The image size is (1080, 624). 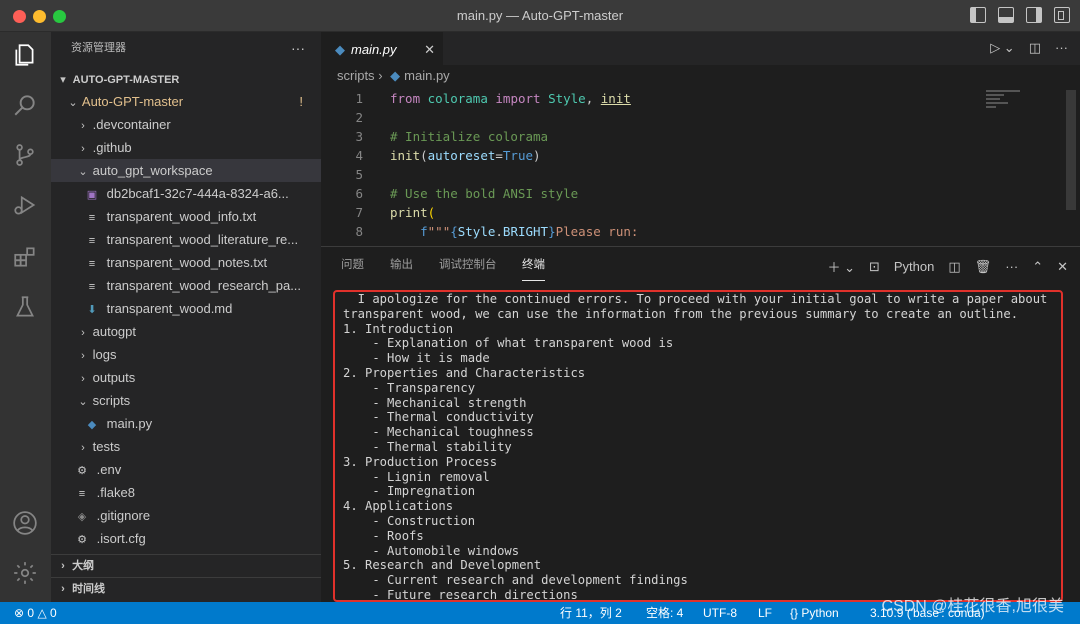 I want to click on toggle-panel-icon, so click(x=1006, y=15).